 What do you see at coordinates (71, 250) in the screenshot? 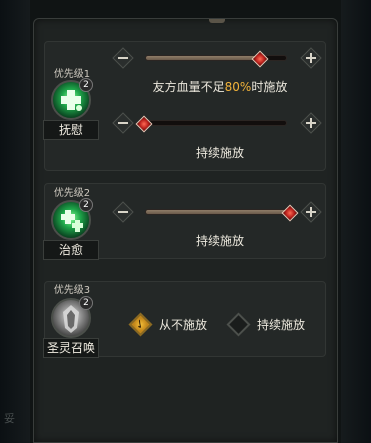
I see `skill-name: 治愈` at bounding box center [71, 250].